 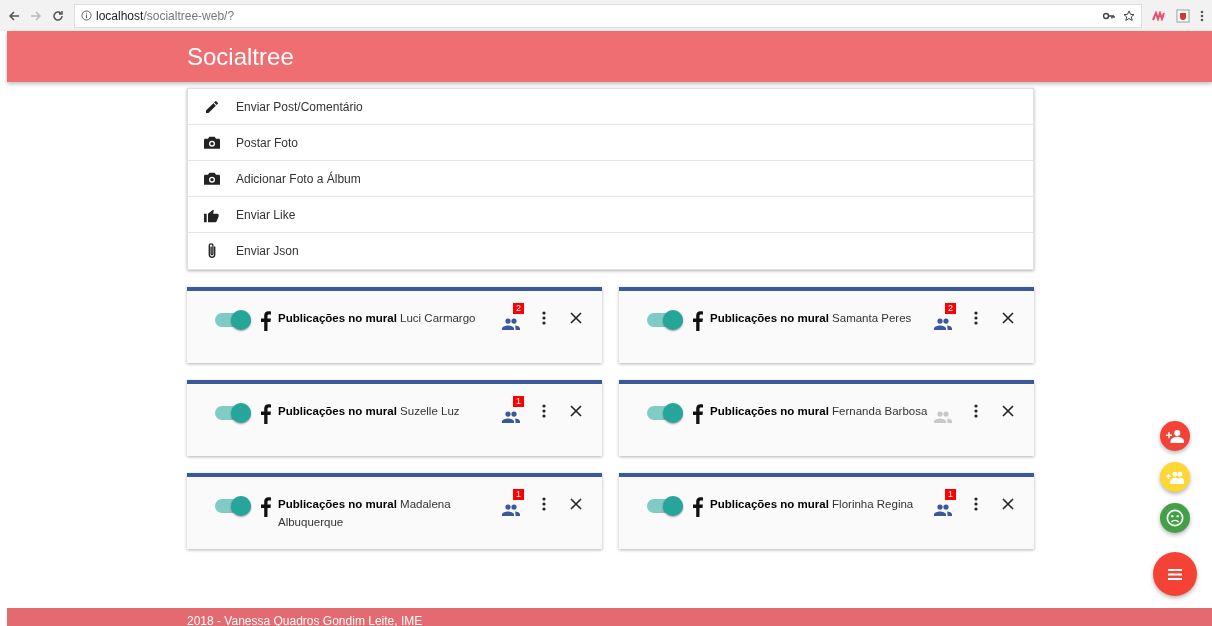 What do you see at coordinates (212, 251) in the screenshot?
I see `paperclip-icon` at bounding box center [212, 251].